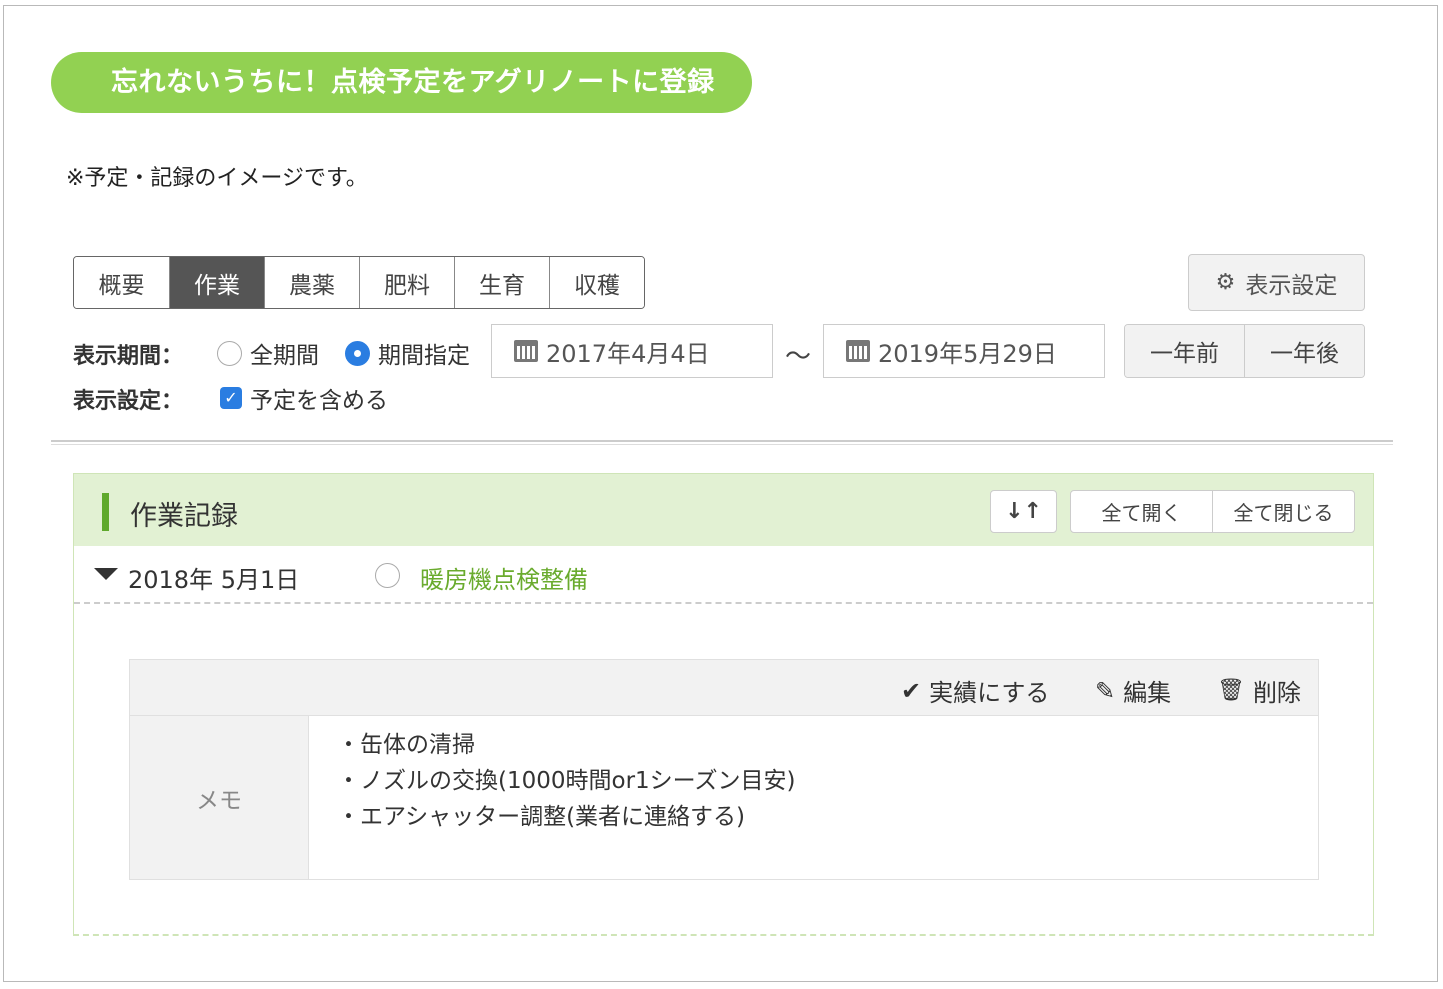 The image size is (1443, 989). What do you see at coordinates (1276, 693) in the screenshot?
I see `delete-label: 削除` at bounding box center [1276, 693].